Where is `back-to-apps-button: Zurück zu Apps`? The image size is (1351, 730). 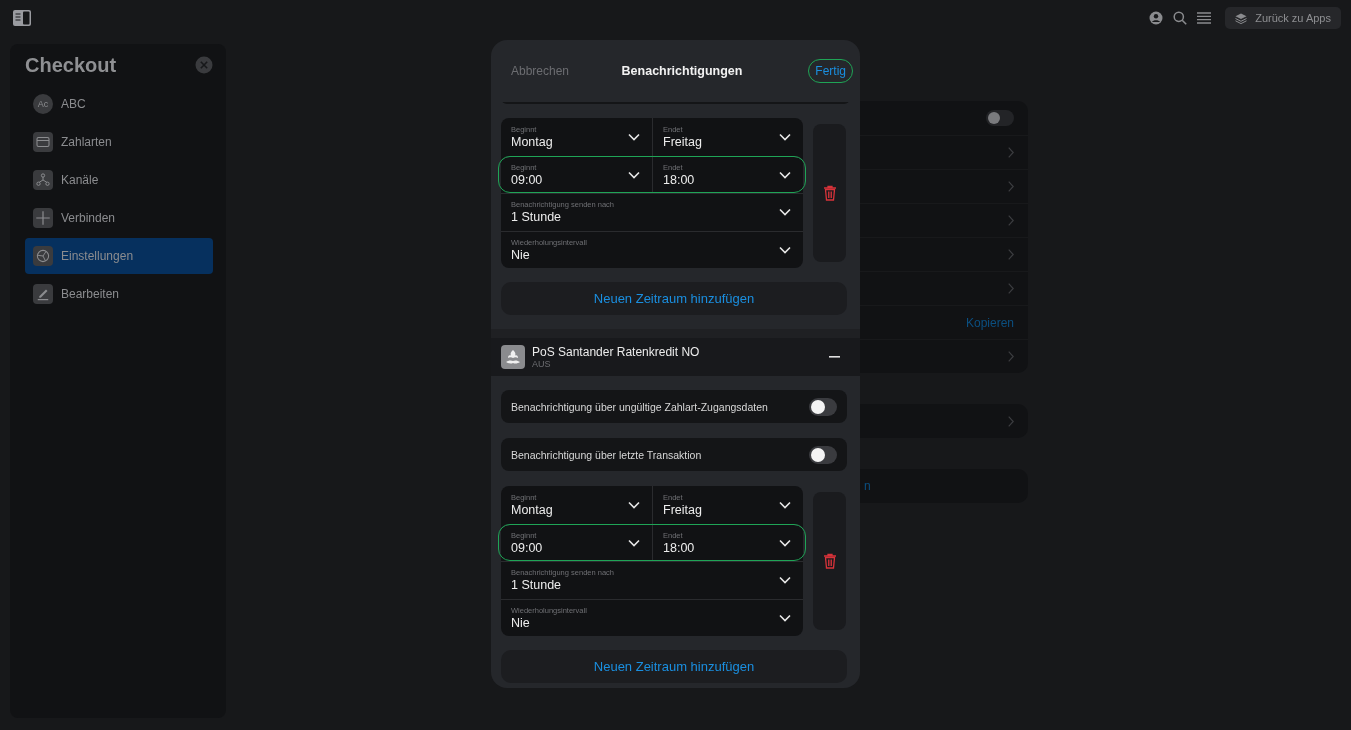
back-to-apps-button: Zurück zu Apps is located at coordinates (1283, 18).